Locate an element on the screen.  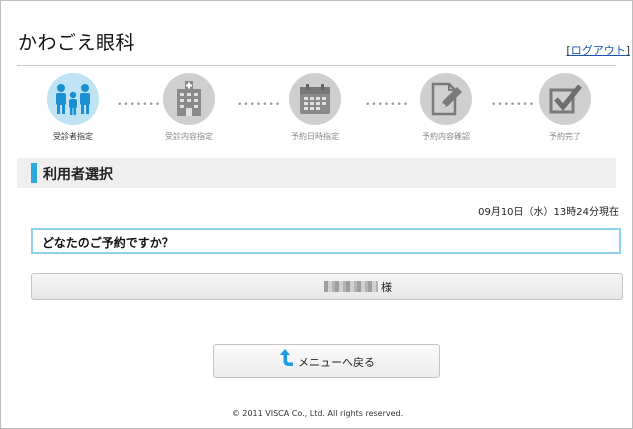
back-to-menu-button: メニューへ戻る is located at coordinates (326, 361).